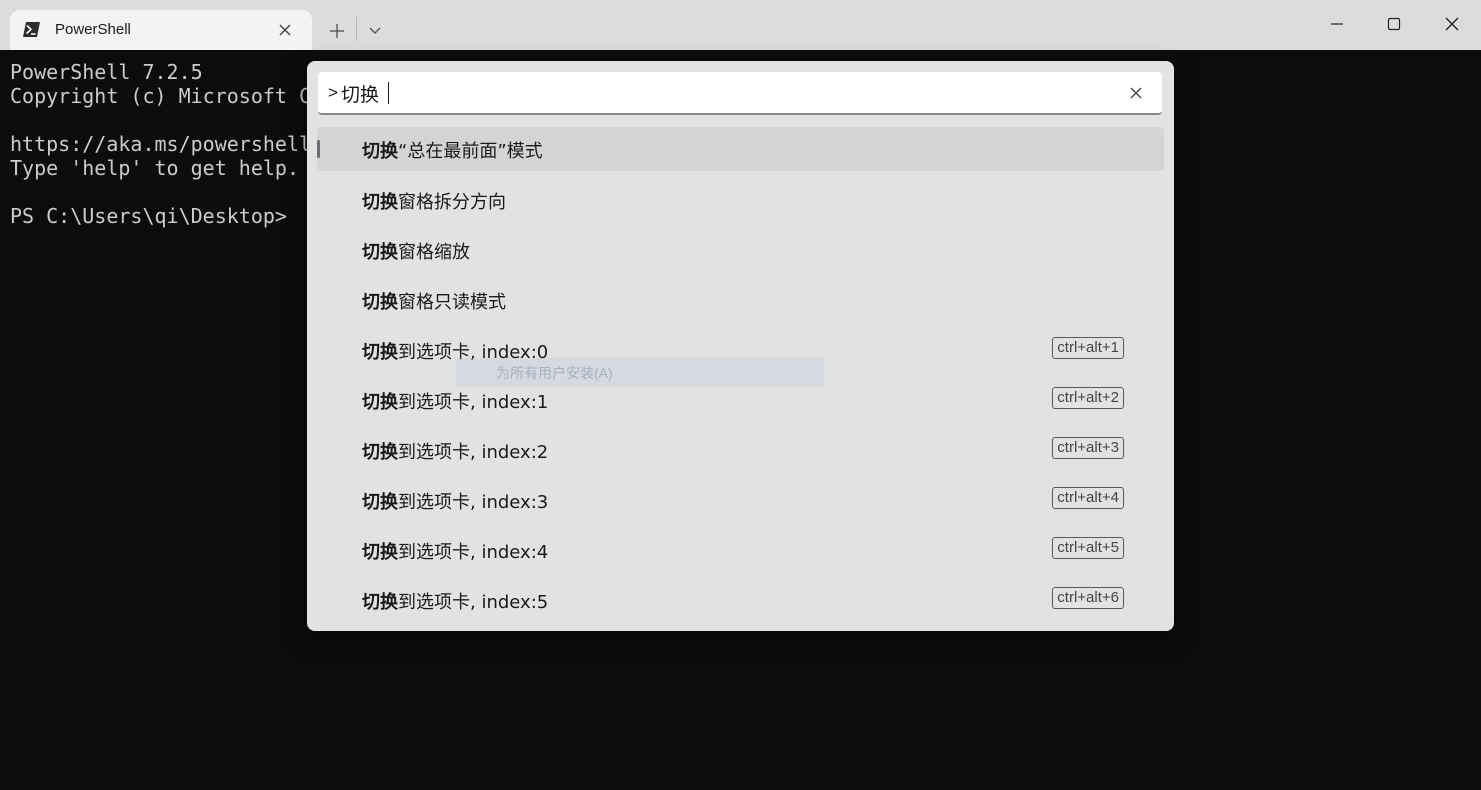  Describe the element at coordinates (1088, 398) in the screenshot. I see `keyboard-shortcut: ctrl+alt+2` at that location.